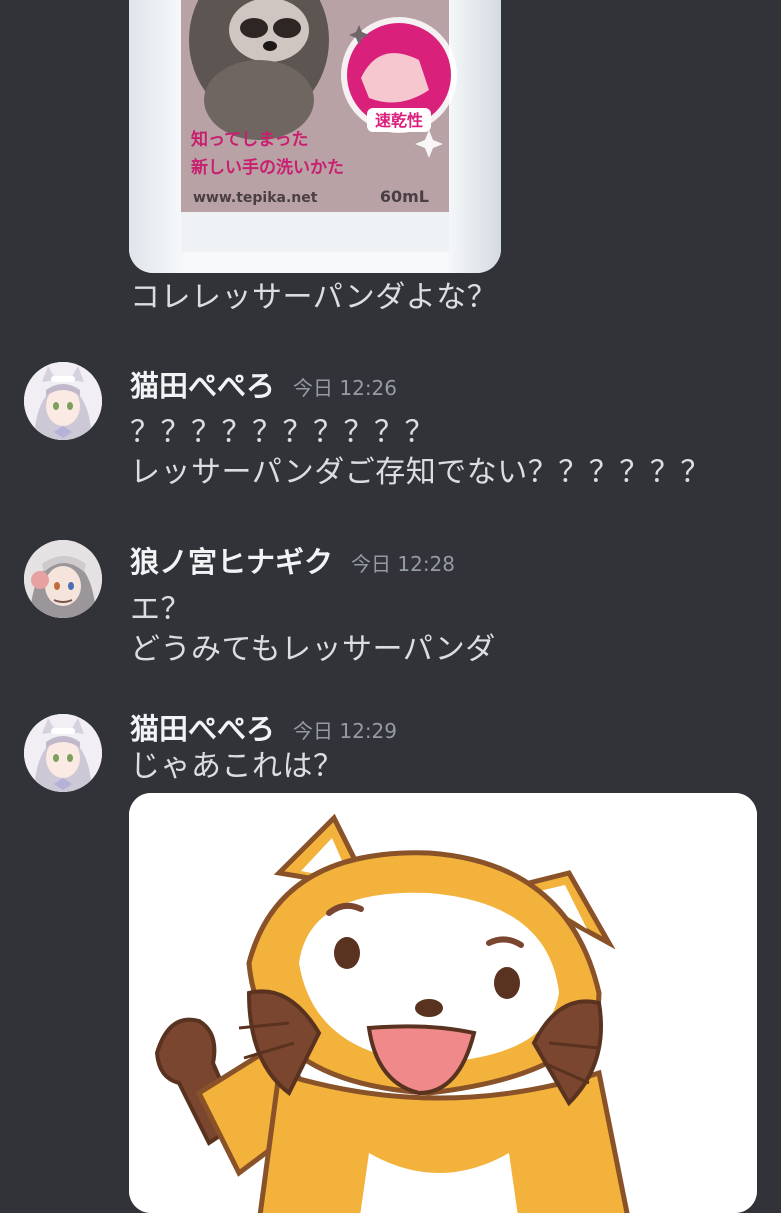 Image resolution: width=781 pixels, height=1213 pixels. Describe the element at coordinates (255, 198) in the screenshot. I see `label-url: www.tepika.net` at that location.